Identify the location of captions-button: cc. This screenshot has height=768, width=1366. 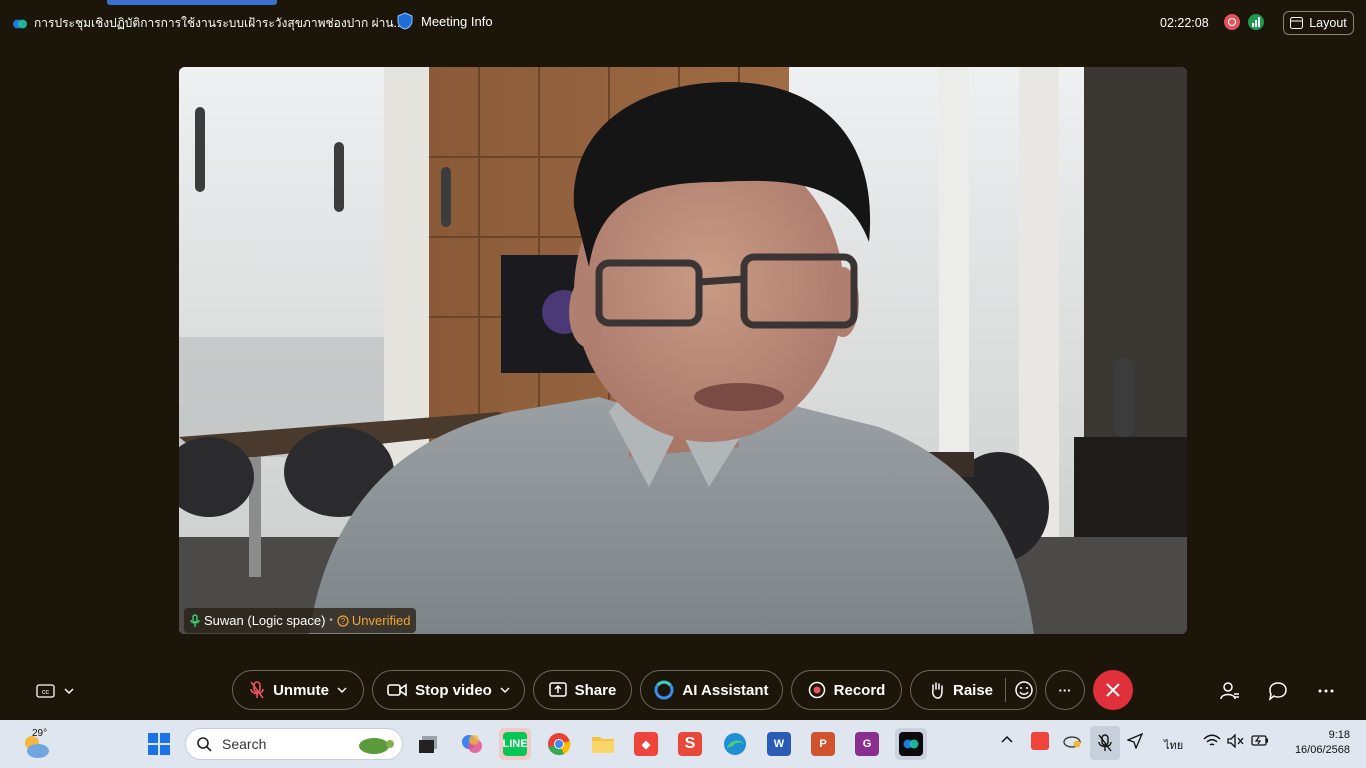
(57, 691).